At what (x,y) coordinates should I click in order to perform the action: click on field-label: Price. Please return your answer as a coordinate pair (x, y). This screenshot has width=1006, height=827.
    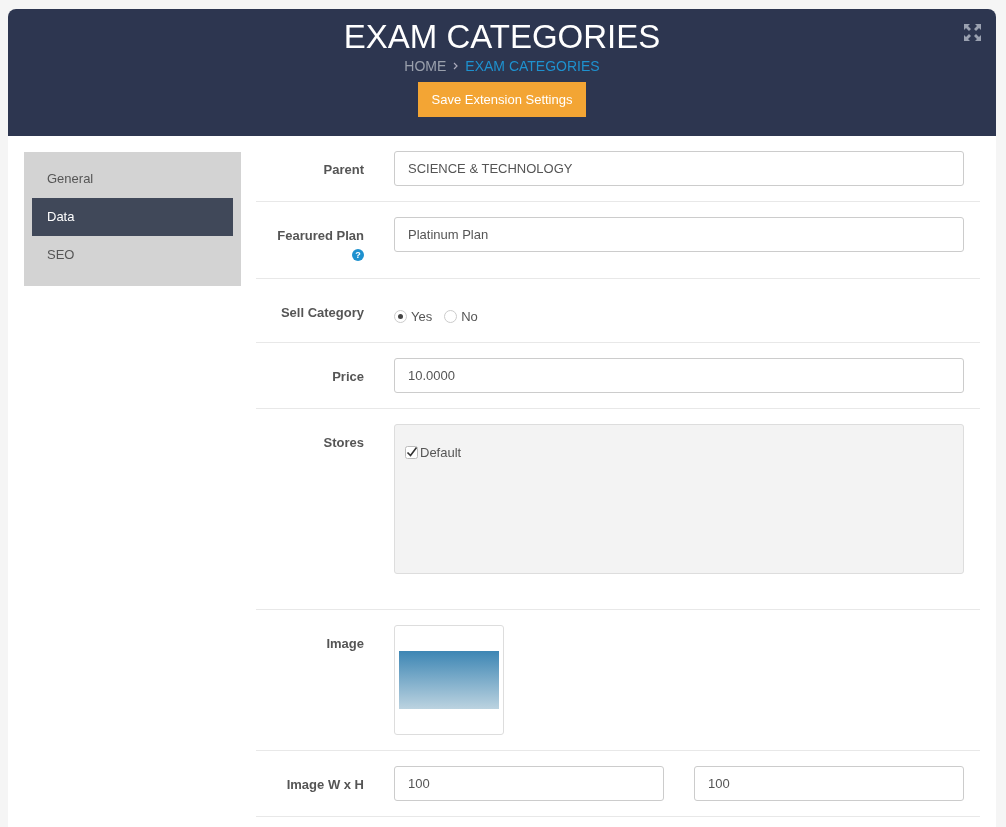
    Looking at the image, I should click on (348, 377).